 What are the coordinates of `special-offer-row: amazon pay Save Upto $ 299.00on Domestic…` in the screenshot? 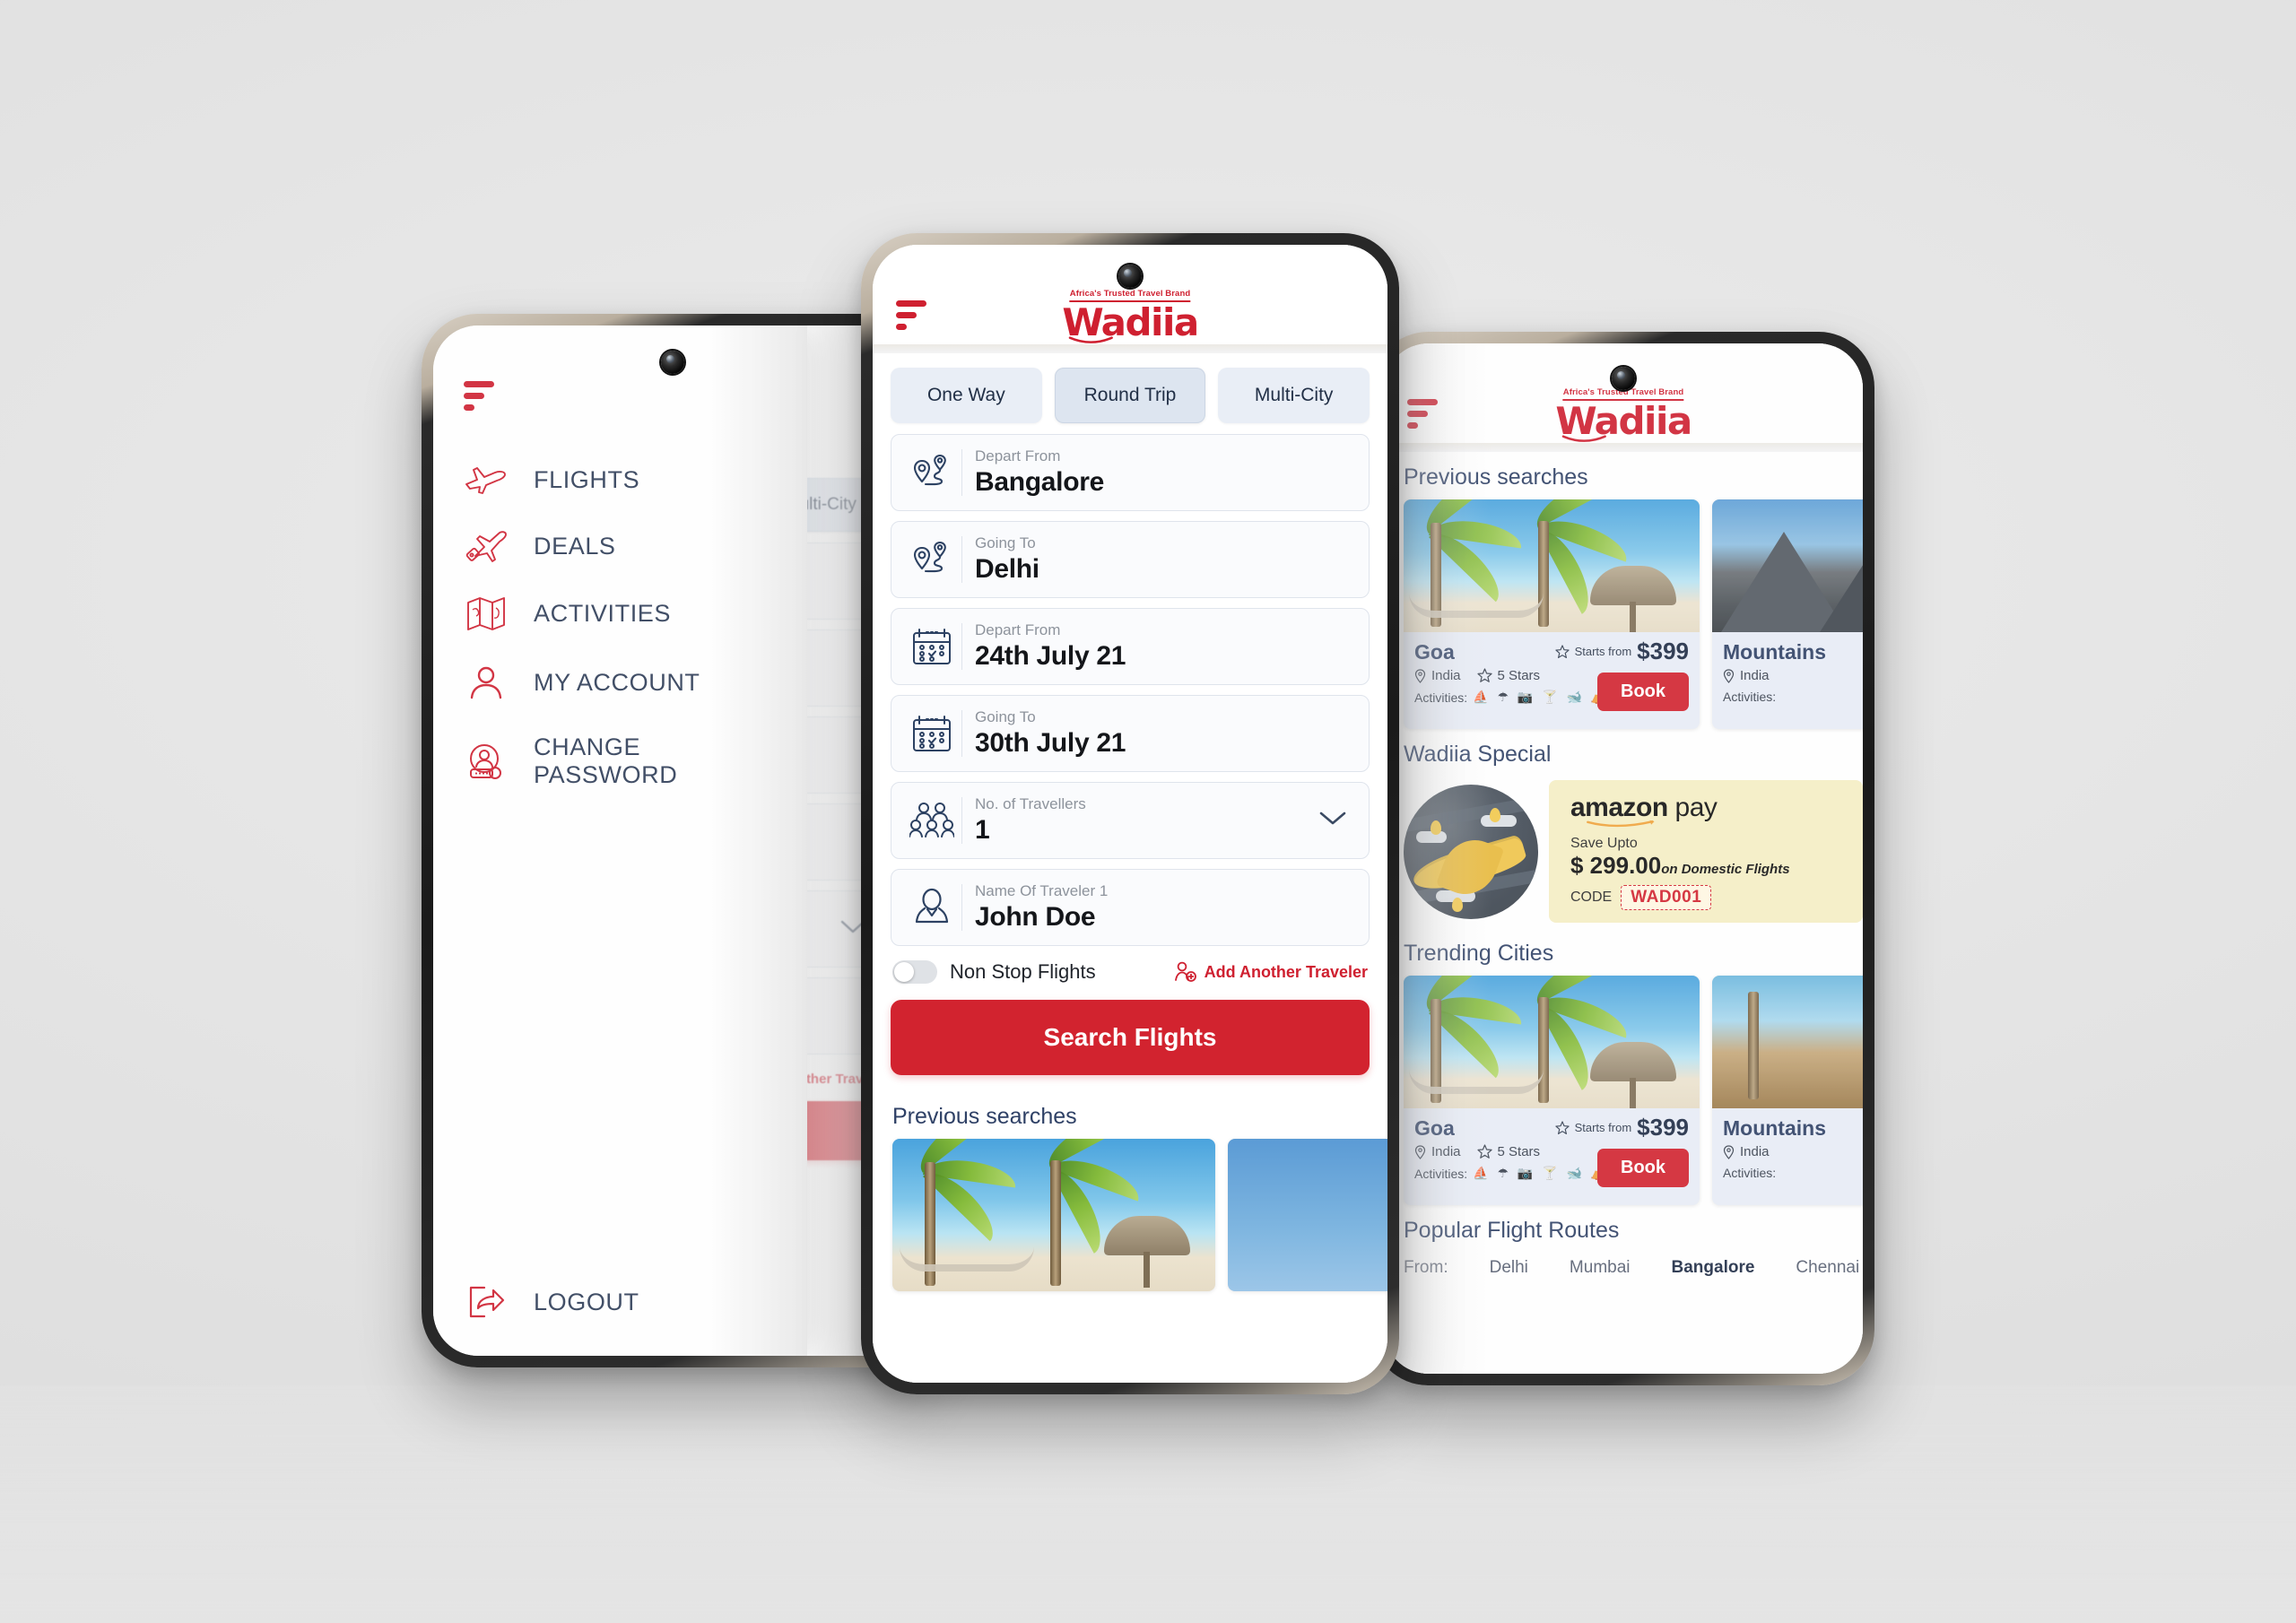 It's located at (1623, 852).